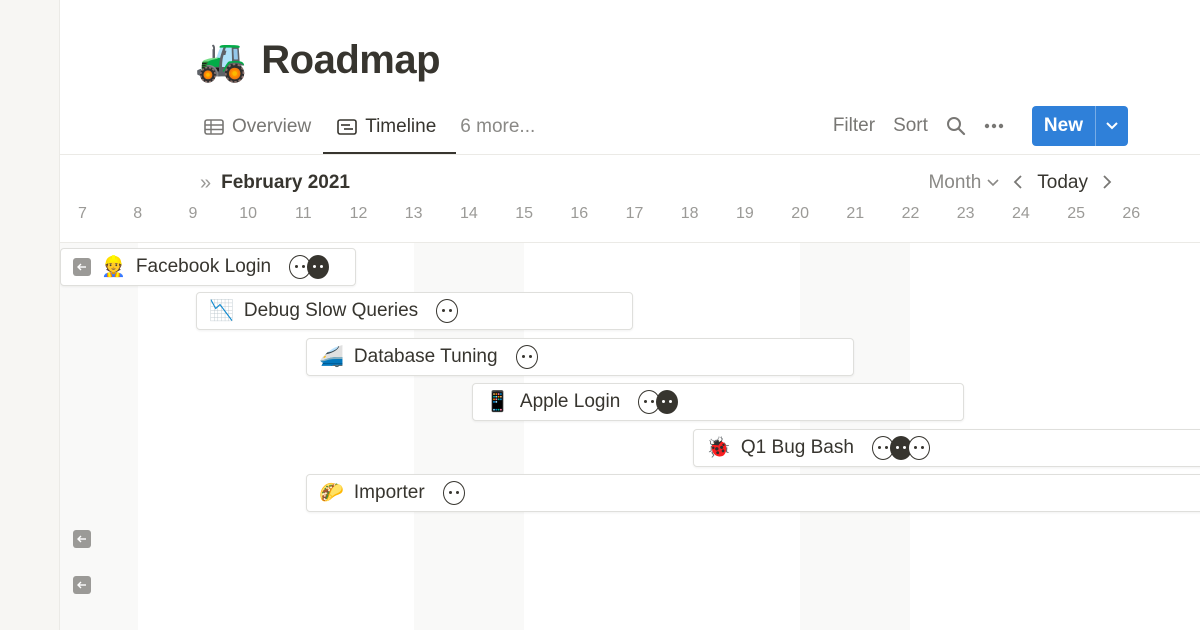 The image size is (1200, 630). Describe the element at coordinates (855, 213) in the screenshot. I see `day-label: 21` at that location.